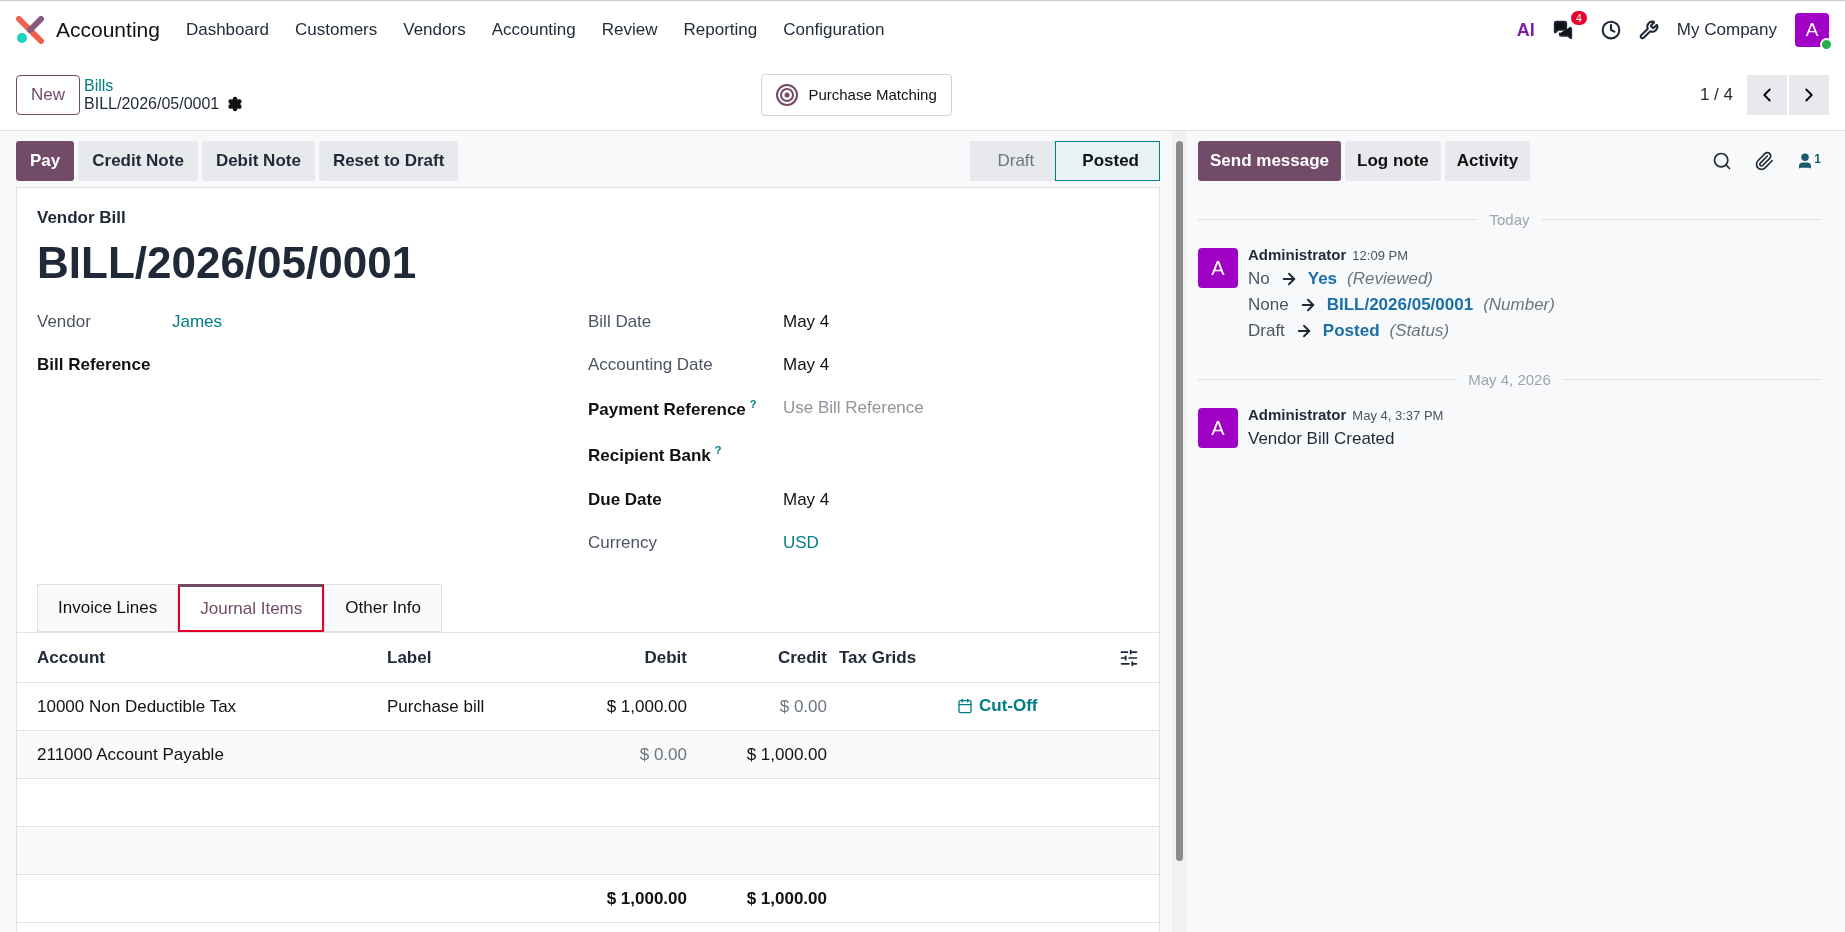 The height and width of the screenshot is (932, 1845). I want to click on action-button: Debit Note, so click(258, 161).